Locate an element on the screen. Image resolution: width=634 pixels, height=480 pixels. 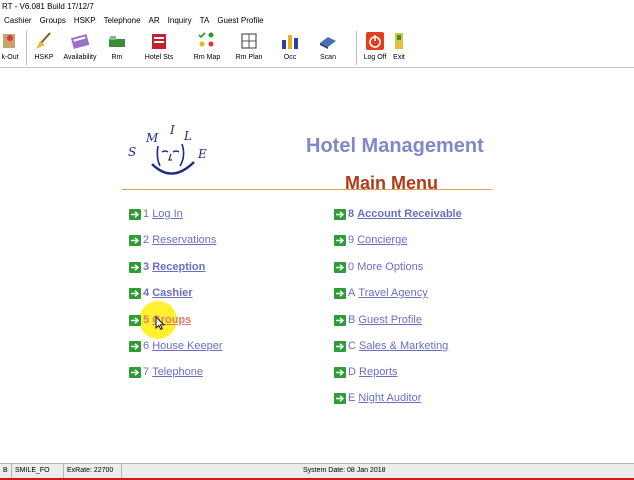
menu-inquiry: Inquiry is located at coordinates (180, 21).